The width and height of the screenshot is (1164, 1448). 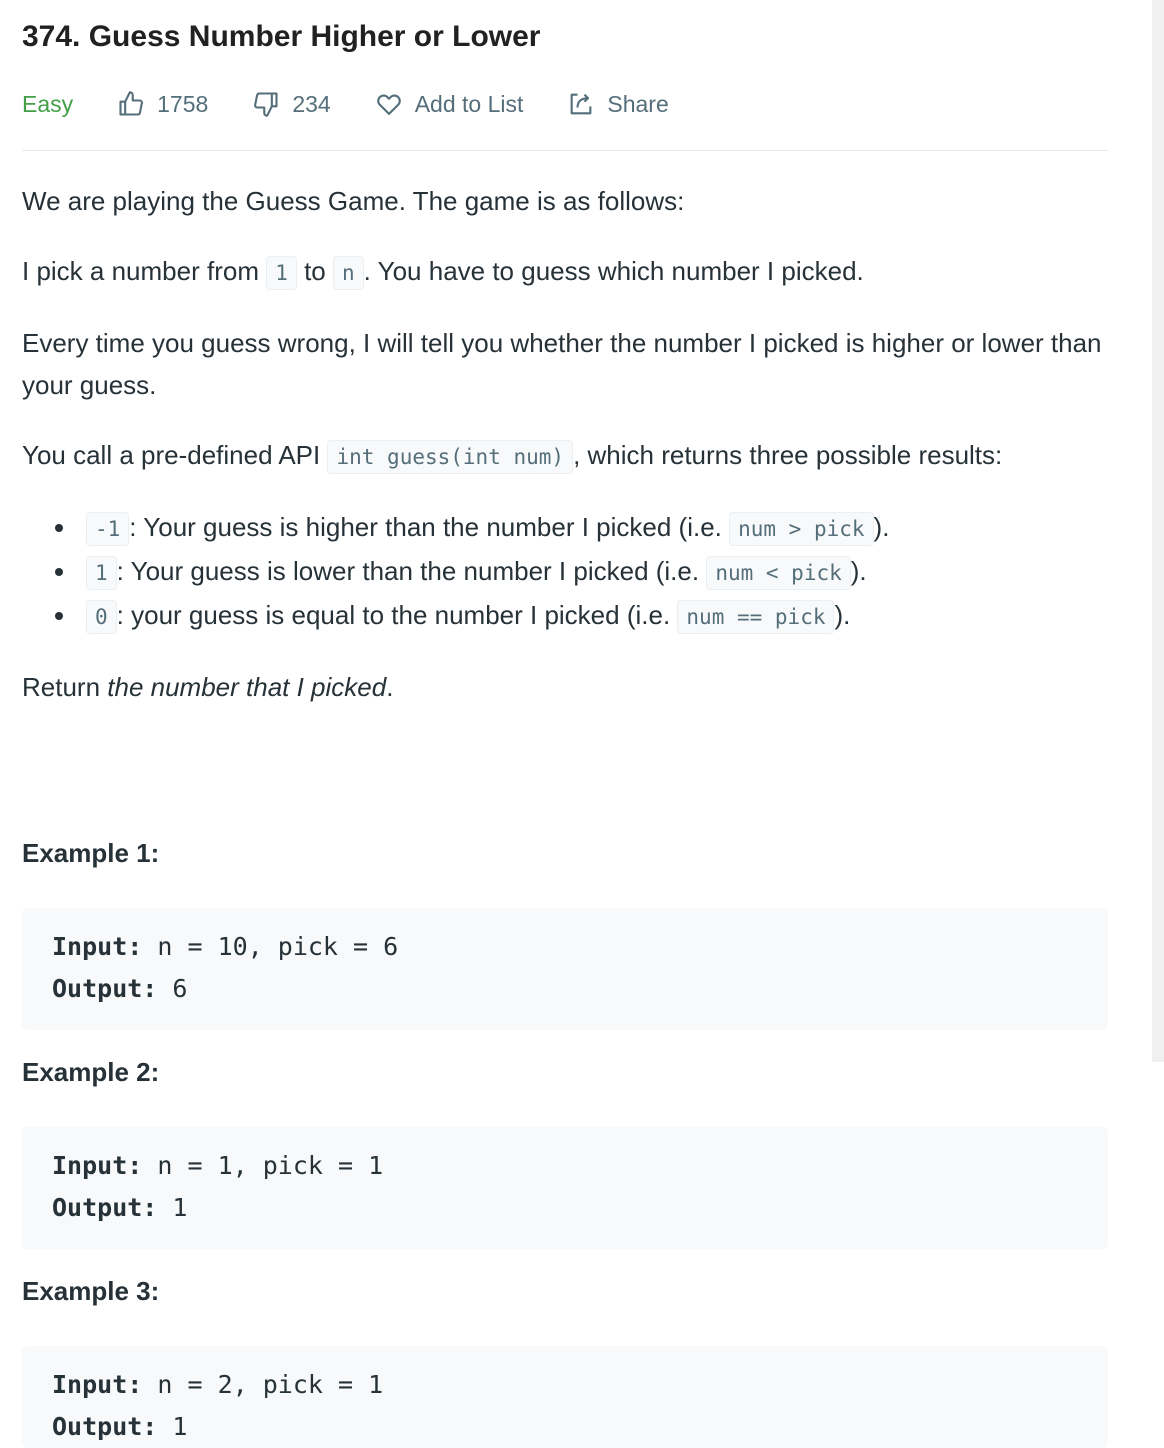 What do you see at coordinates (108, 529) in the screenshot?
I see `inline-code: -1` at bounding box center [108, 529].